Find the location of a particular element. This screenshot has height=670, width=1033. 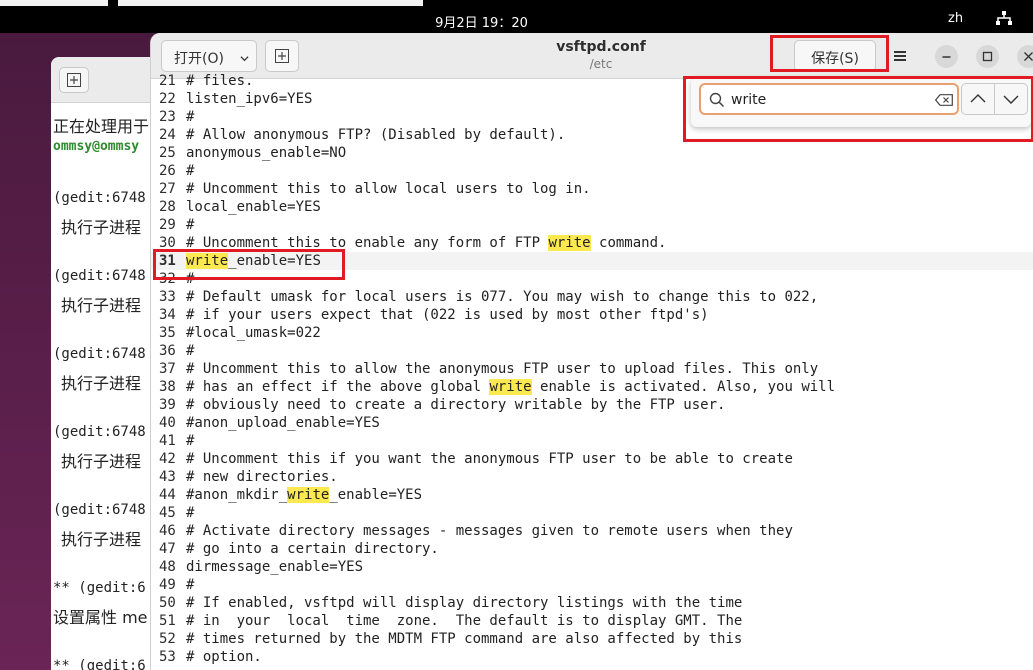

line-text: #anon_upload_enable=YES is located at coordinates (283, 423).